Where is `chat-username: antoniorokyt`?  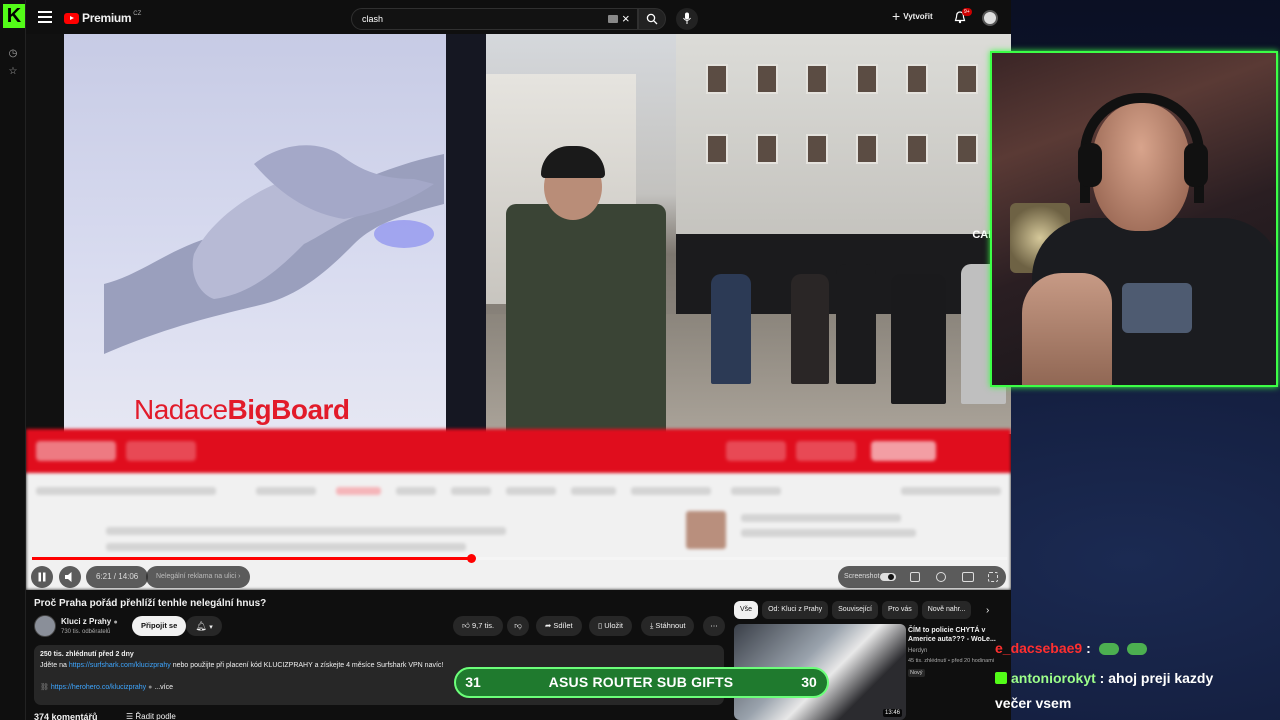
chat-username: antoniorokyt is located at coordinates (1053, 678).